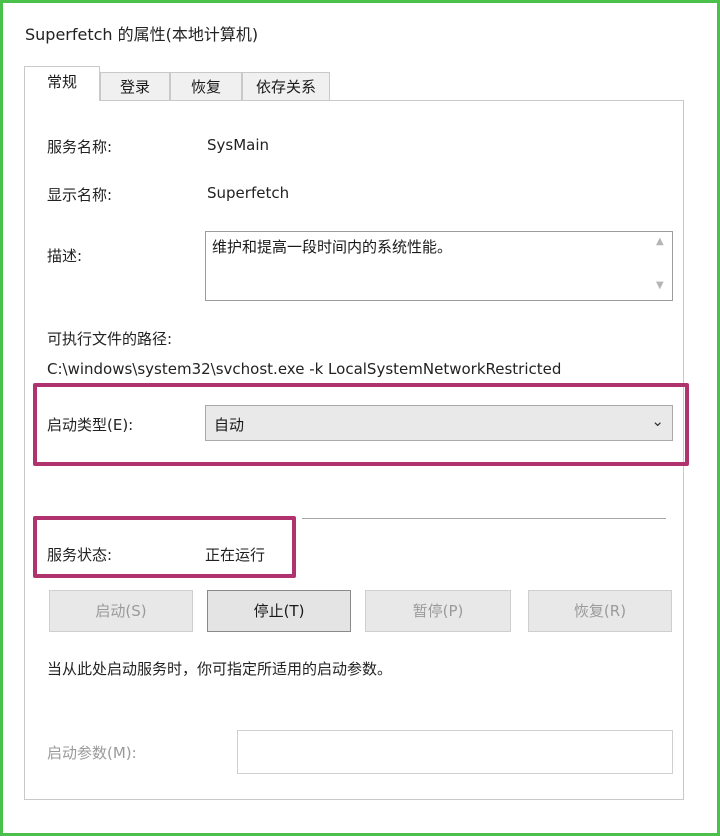 The height and width of the screenshot is (836, 720). I want to click on start-params-input, so click(455, 752).